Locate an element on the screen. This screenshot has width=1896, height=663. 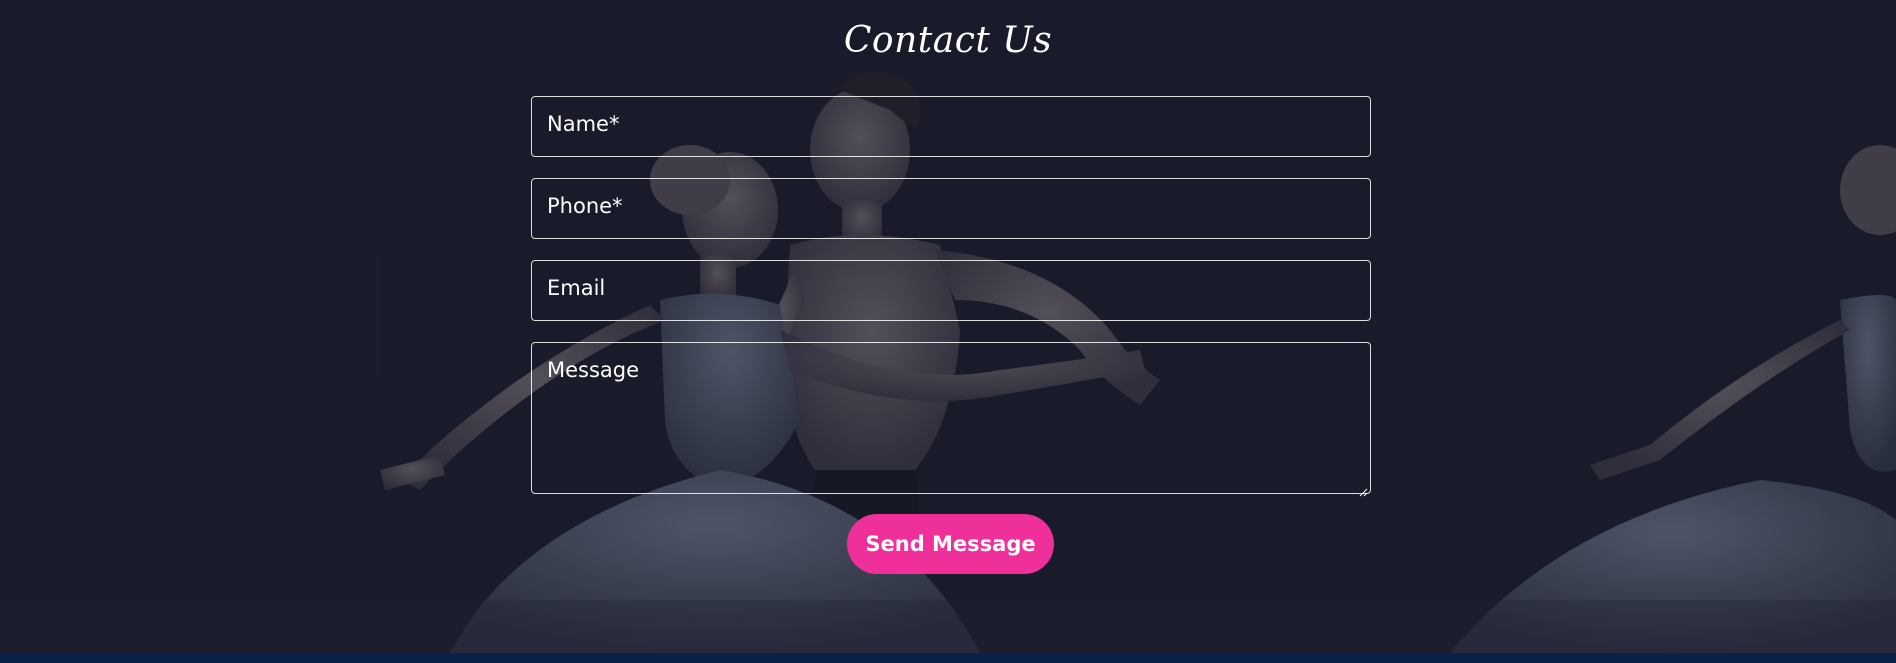
name-placeholder: Name* is located at coordinates (583, 124).